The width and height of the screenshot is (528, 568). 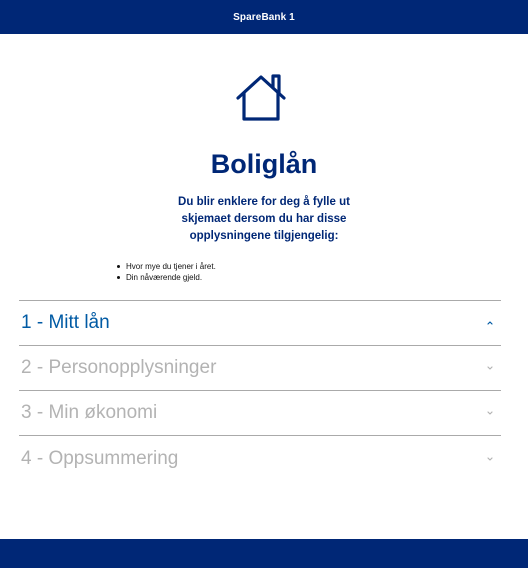 I want to click on page-title: Boliglån, so click(x=264, y=164).